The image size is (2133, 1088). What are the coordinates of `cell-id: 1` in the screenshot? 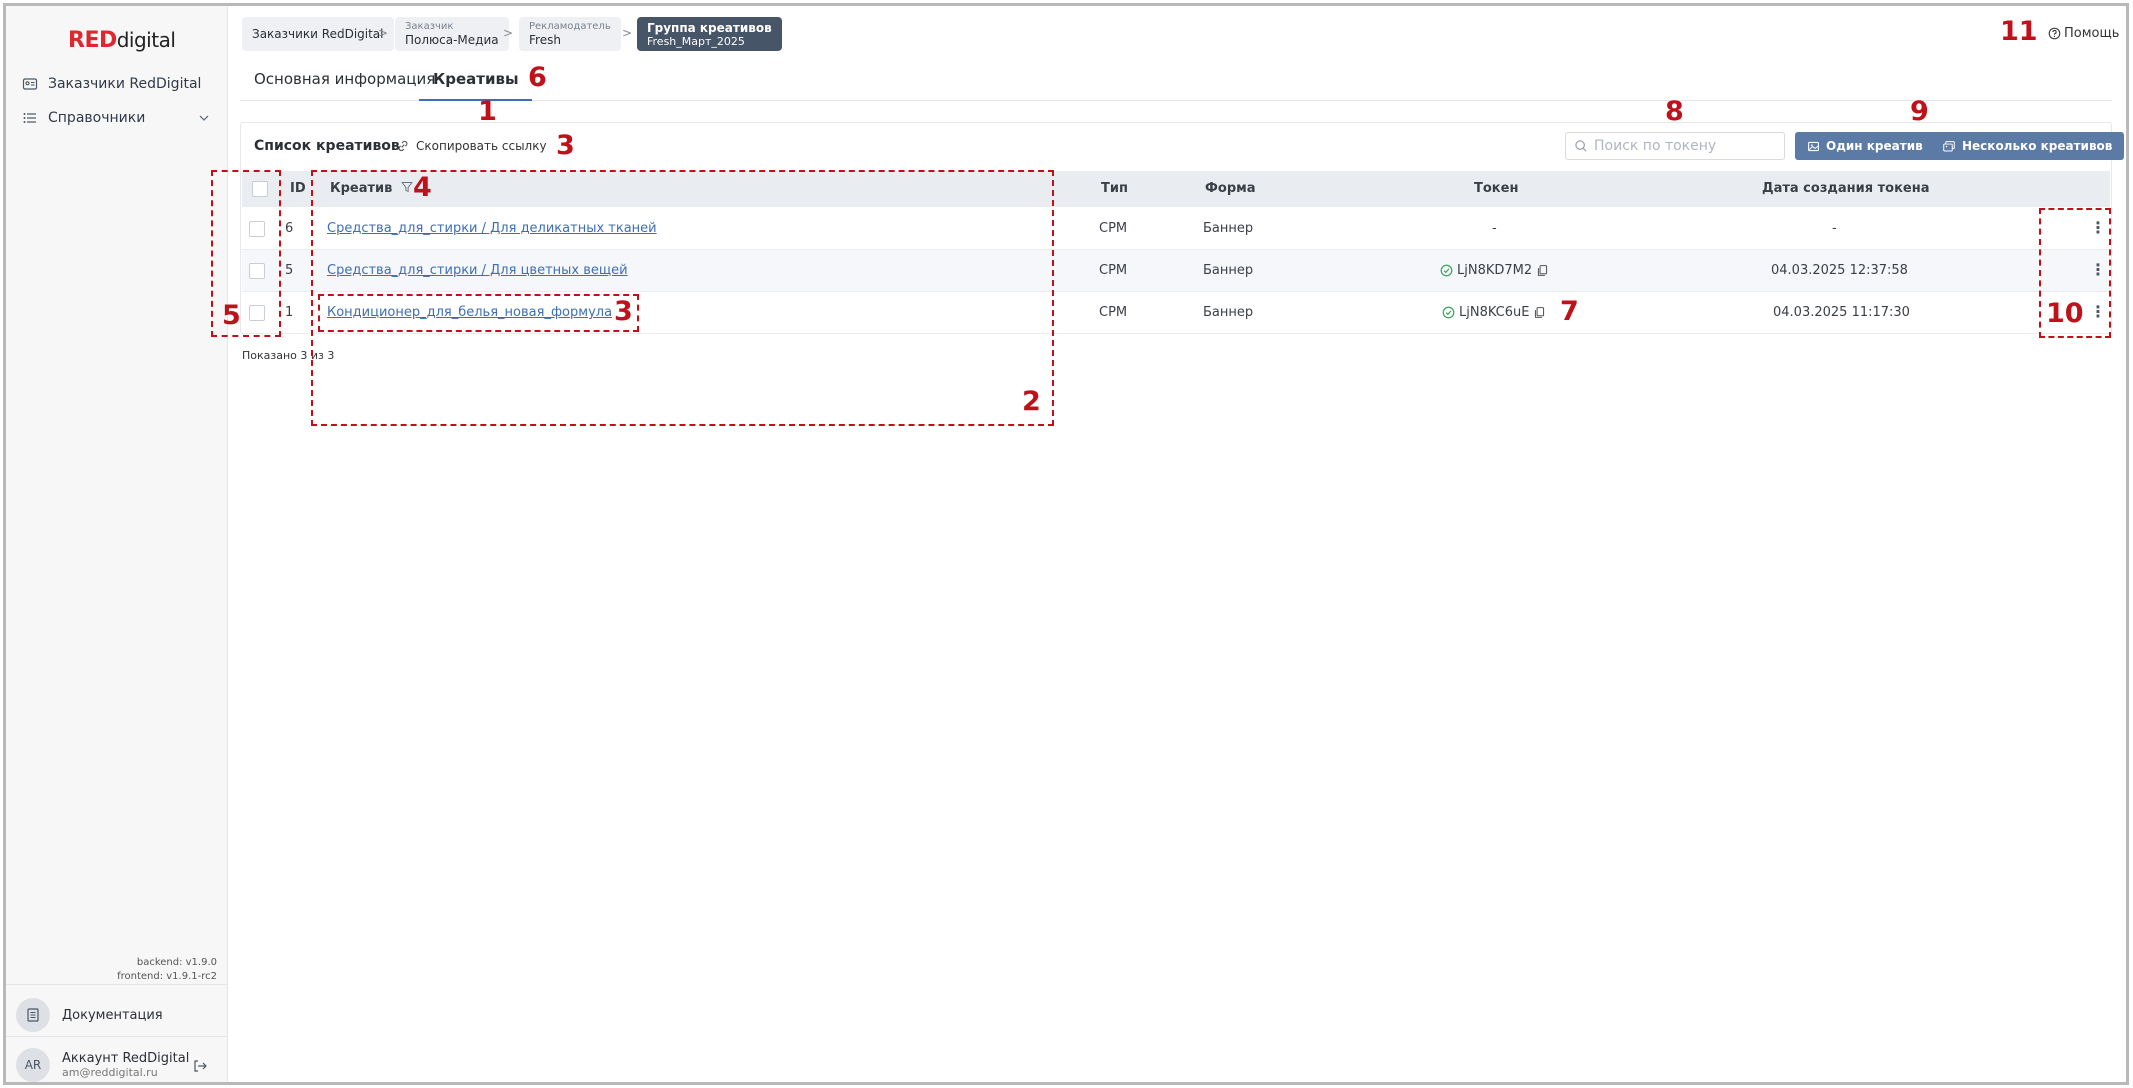 It's located at (289, 312).